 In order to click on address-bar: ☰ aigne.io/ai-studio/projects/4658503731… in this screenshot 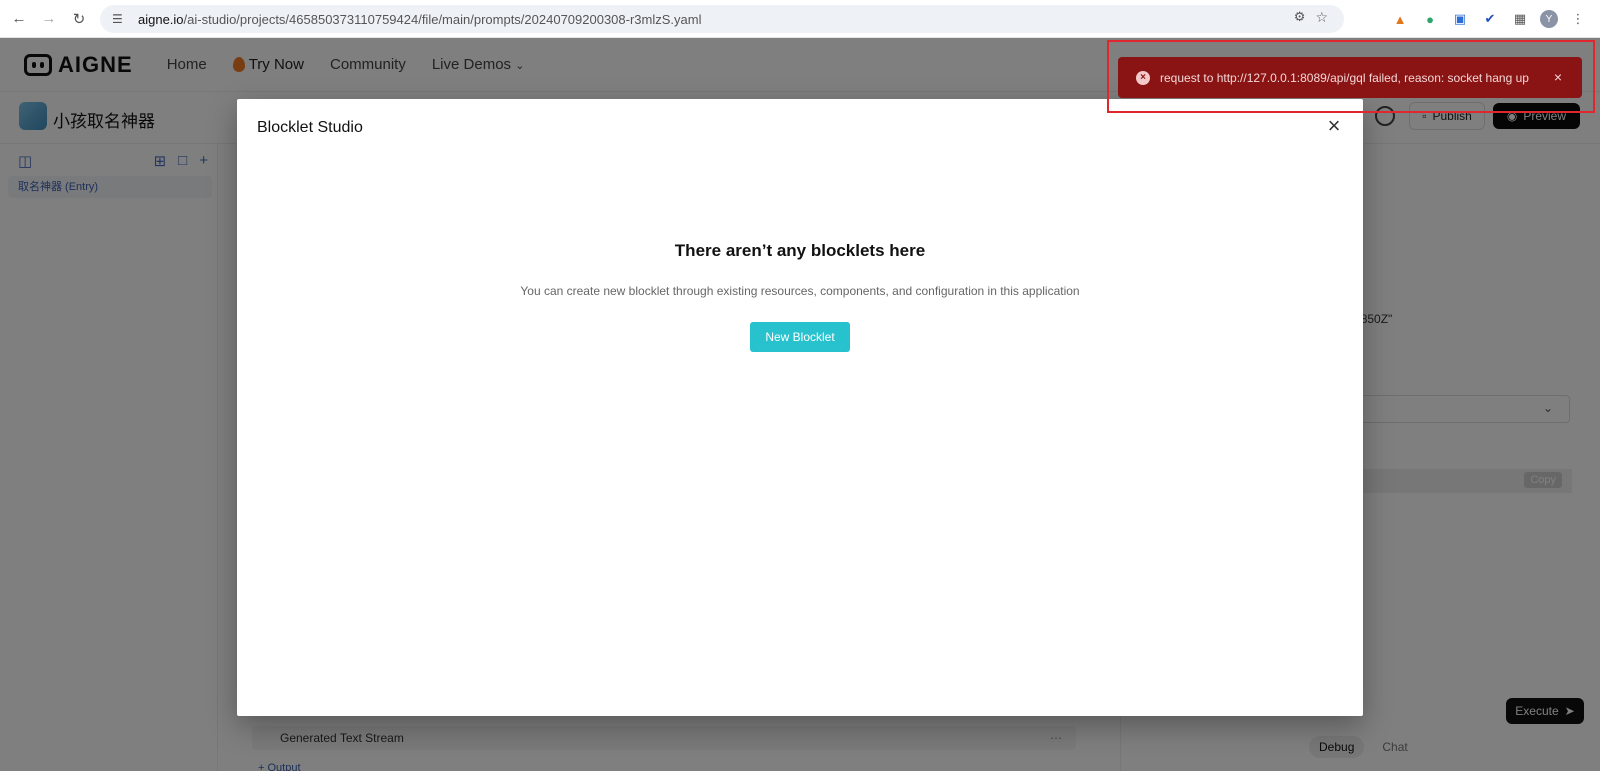, I will do `click(722, 19)`.